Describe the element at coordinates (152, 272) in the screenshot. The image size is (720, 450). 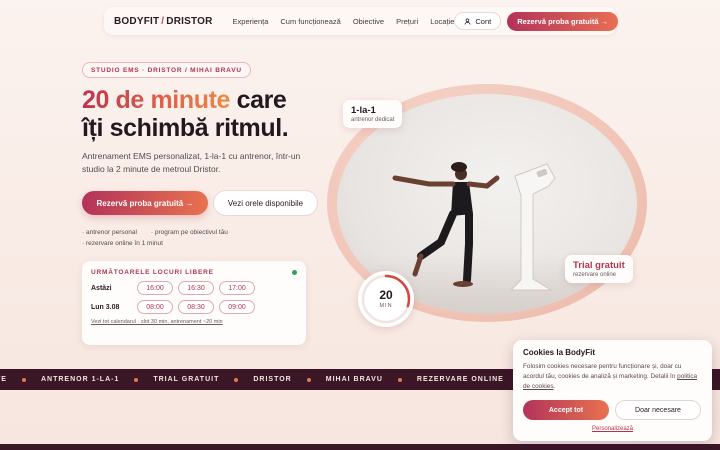
I see `availability-title: URMĂTOARELE LOCURI LIBERE` at that location.